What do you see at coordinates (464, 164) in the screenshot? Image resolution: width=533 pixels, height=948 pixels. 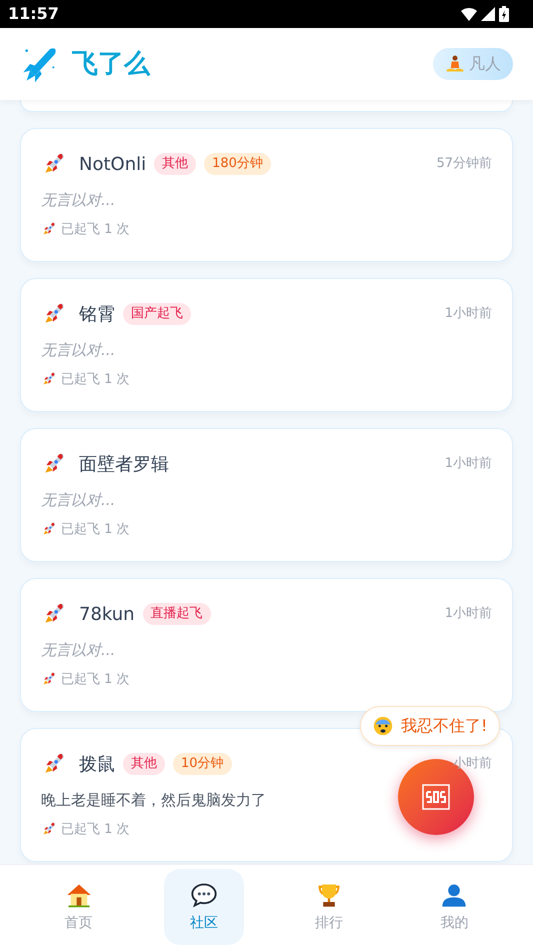 I see `post-time: 57分钟前` at bounding box center [464, 164].